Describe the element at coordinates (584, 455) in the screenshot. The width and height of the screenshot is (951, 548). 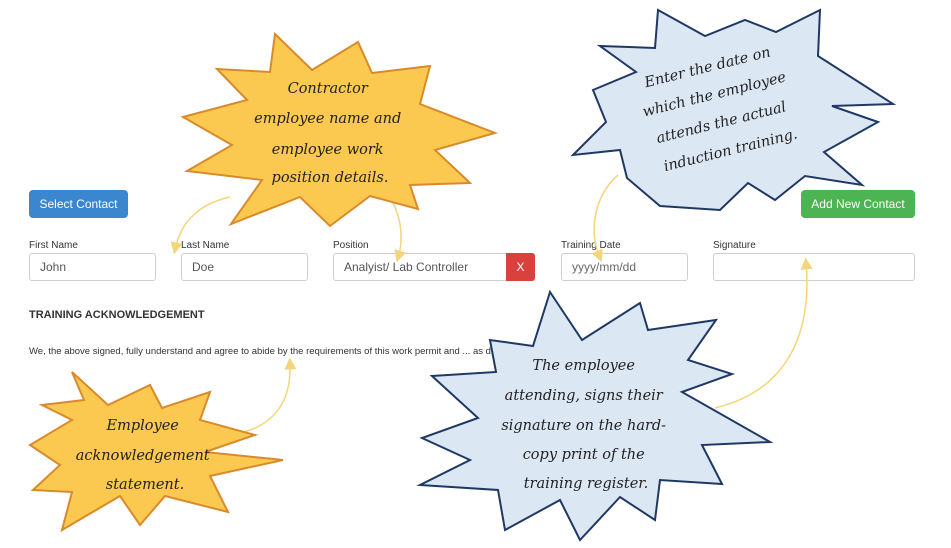
I see `signature-callout-line: copy print of the` at that location.